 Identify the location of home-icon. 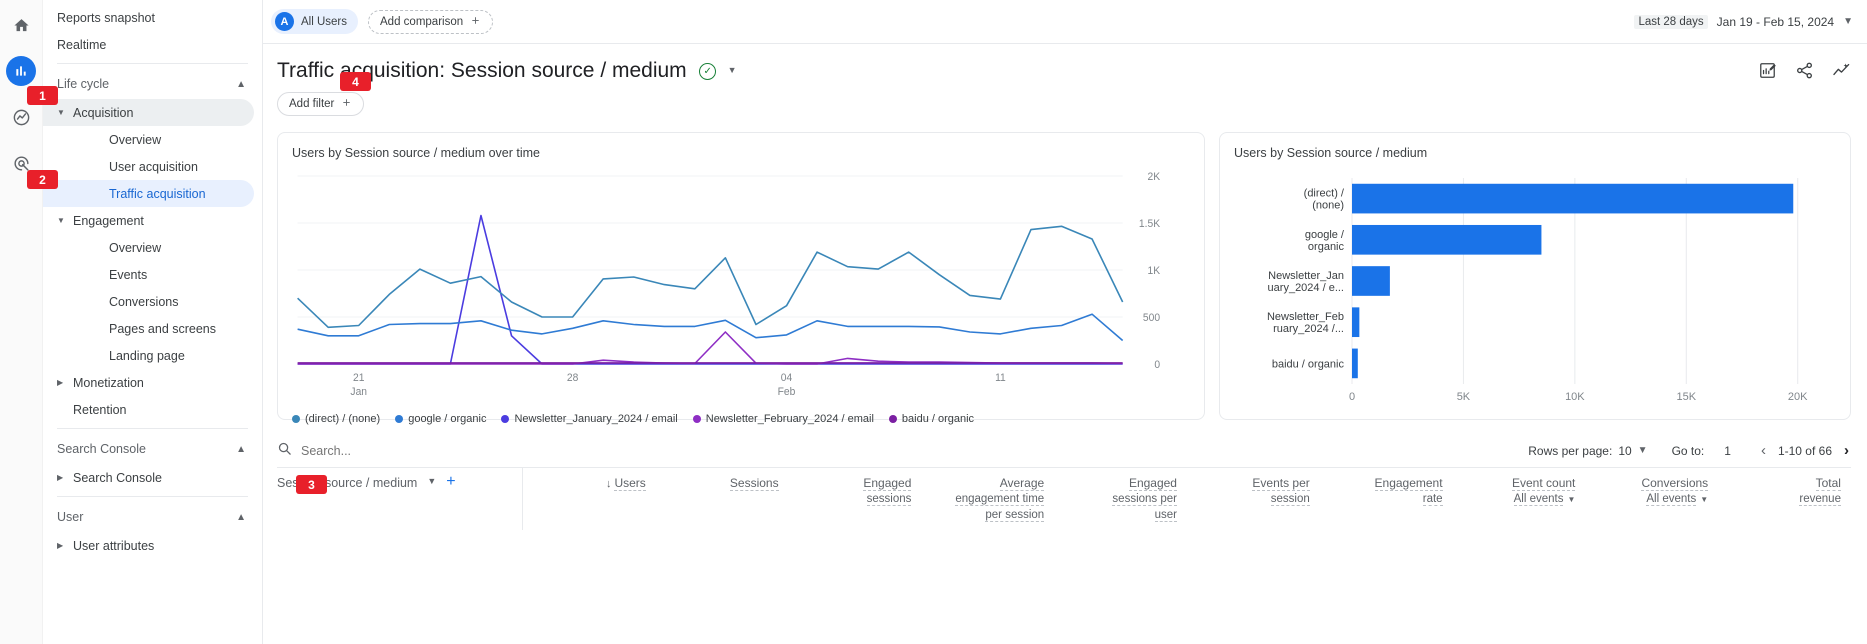
(21, 25).